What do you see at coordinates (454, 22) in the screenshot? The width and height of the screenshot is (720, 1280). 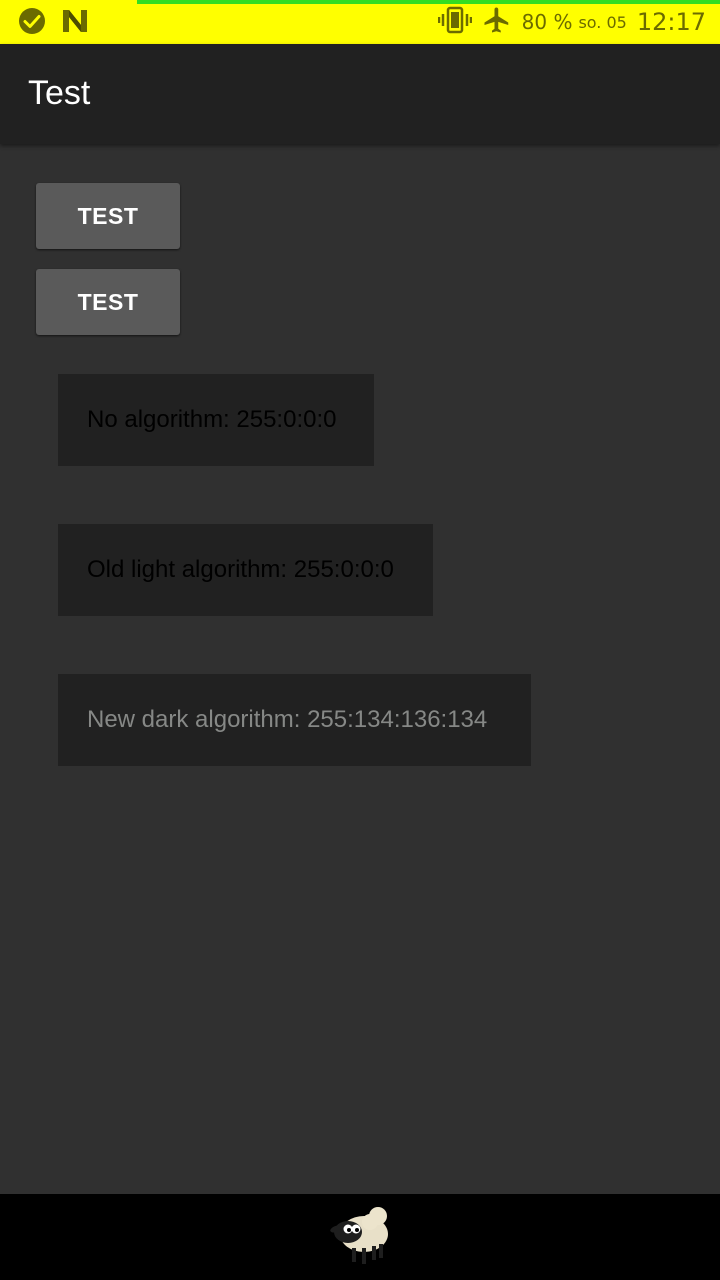 I see `vibrate-icon` at bounding box center [454, 22].